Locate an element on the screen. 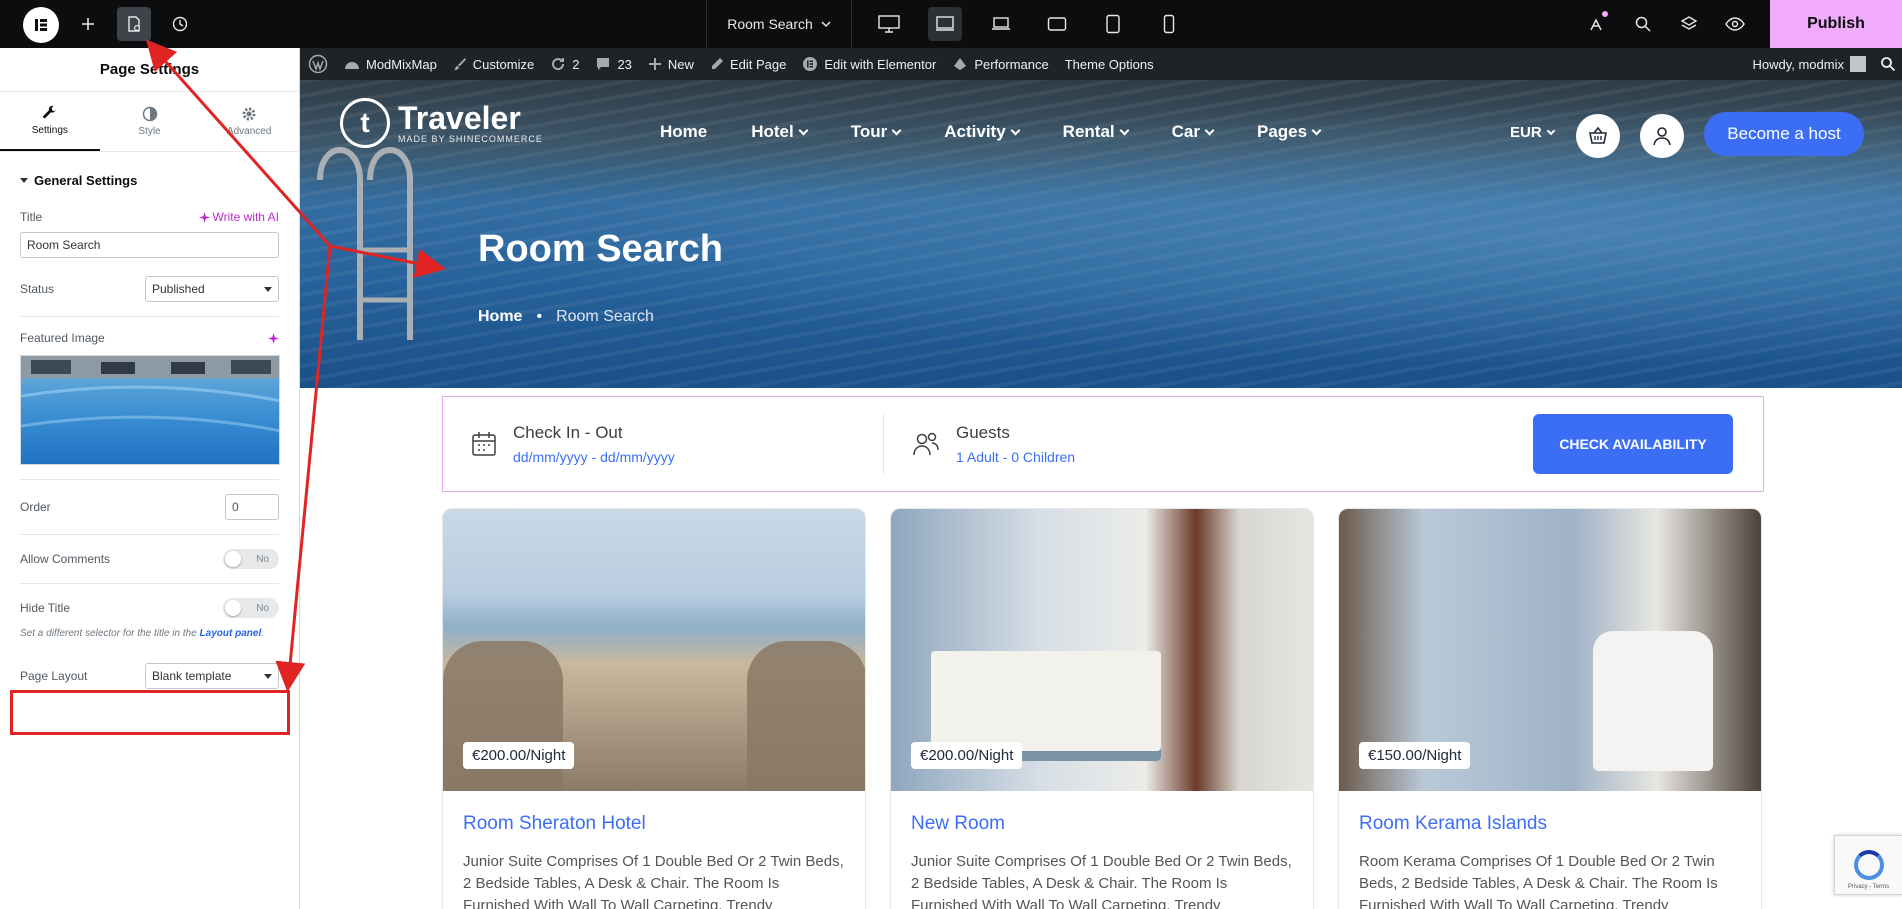  order-label: Order is located at coordinates (35, 507).